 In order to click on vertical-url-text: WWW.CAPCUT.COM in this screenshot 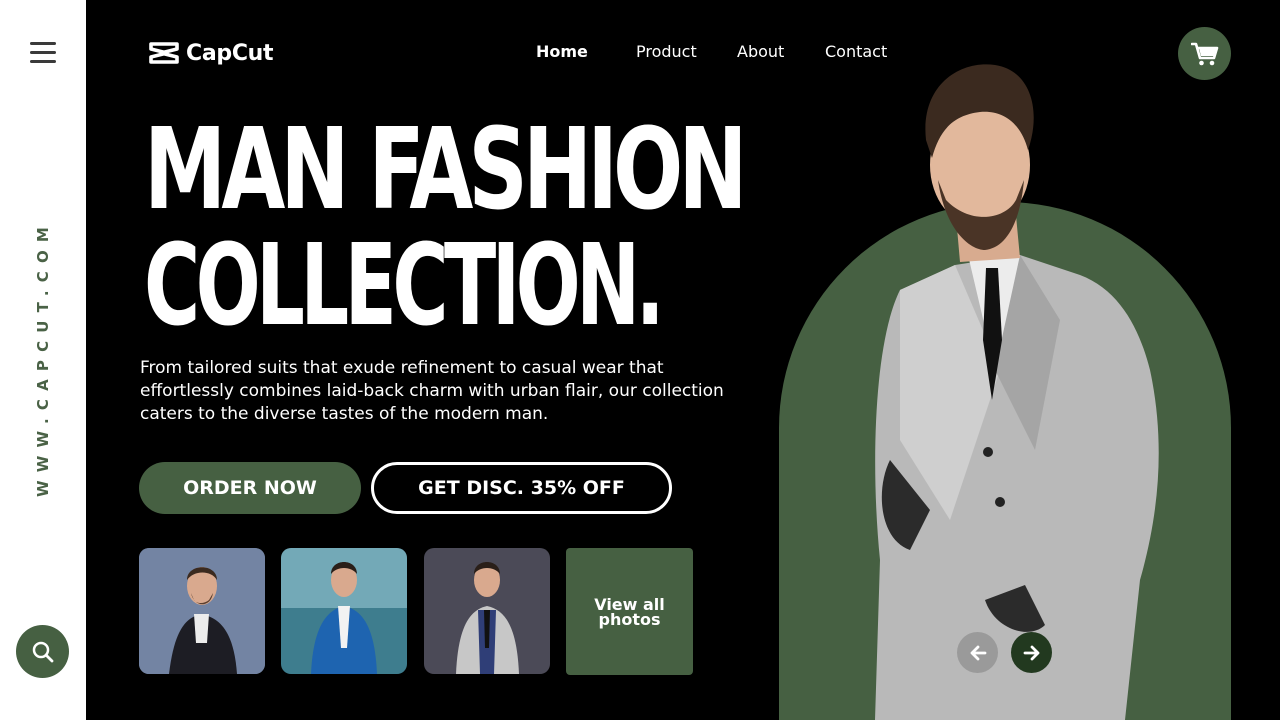, I will do `click(43, 358)`.